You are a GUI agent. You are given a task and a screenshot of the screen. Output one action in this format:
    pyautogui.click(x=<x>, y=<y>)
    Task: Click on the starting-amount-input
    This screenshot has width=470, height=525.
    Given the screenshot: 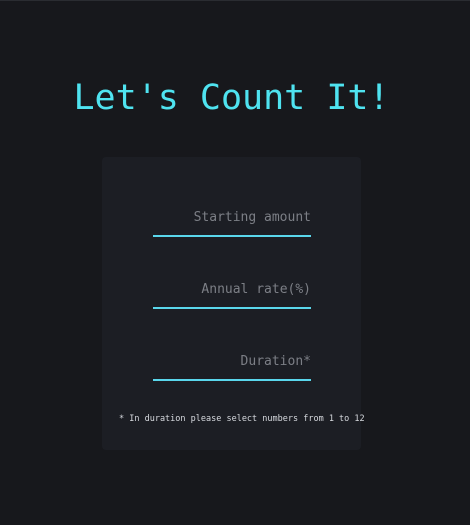 What is the action you would take?
    pyautogui.click(x=232, y=222)
    